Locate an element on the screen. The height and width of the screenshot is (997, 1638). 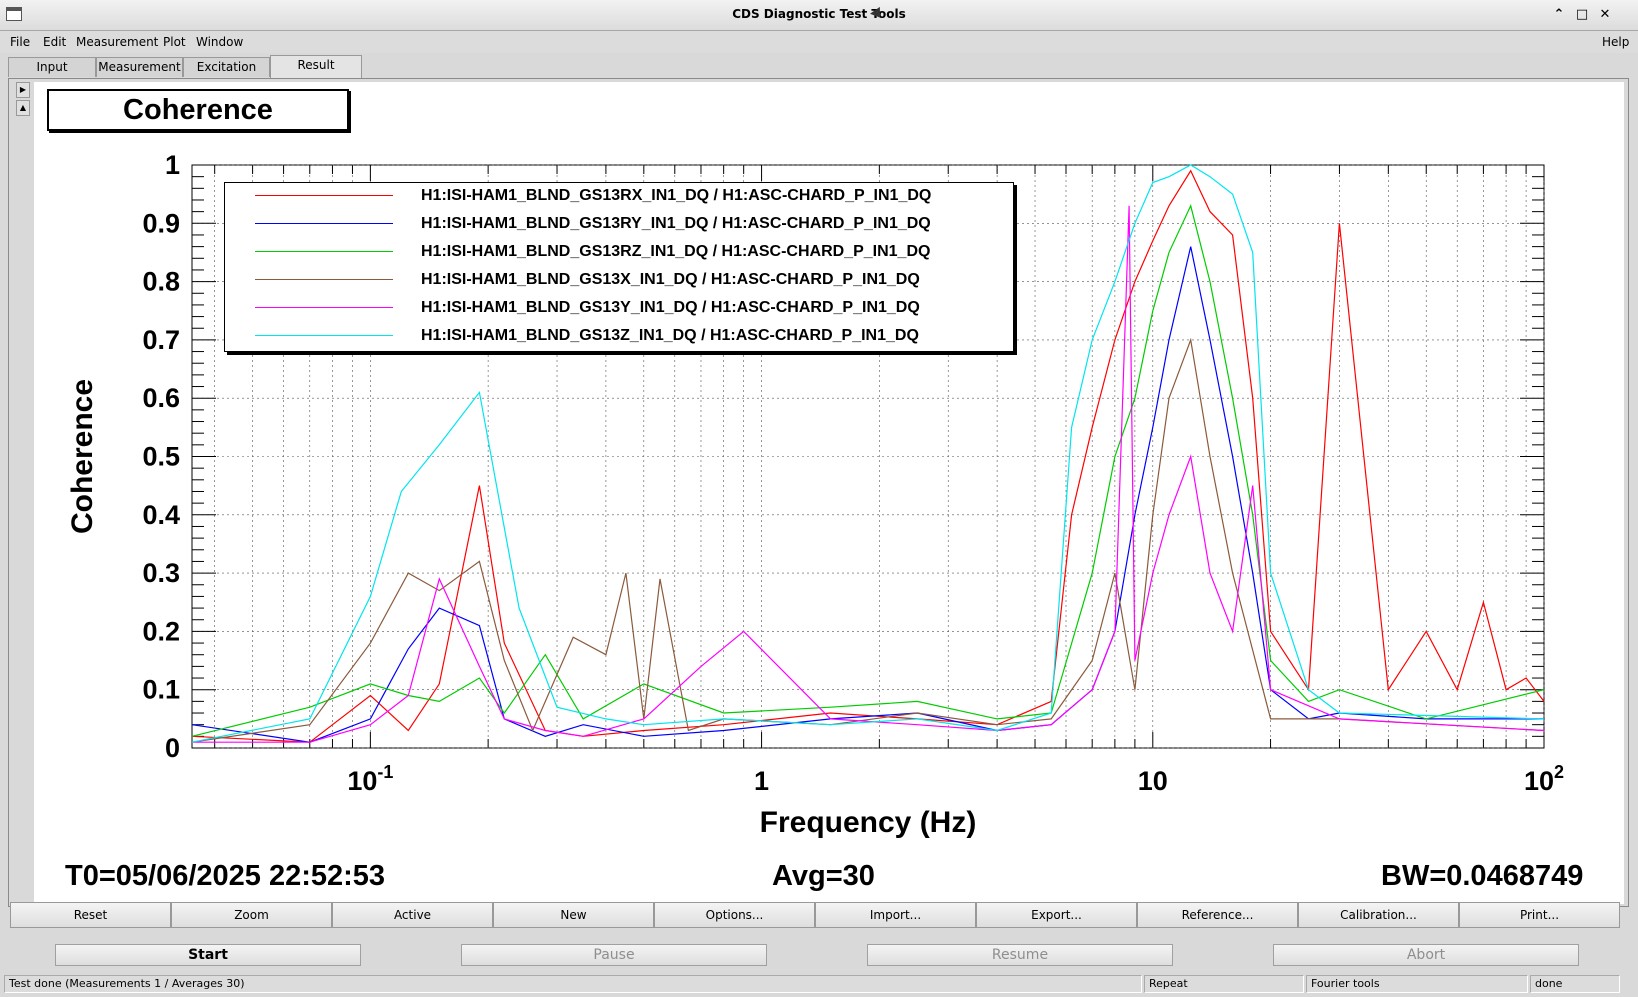
arrow-up-icon: ▲ is located at coordinates (23, 108).